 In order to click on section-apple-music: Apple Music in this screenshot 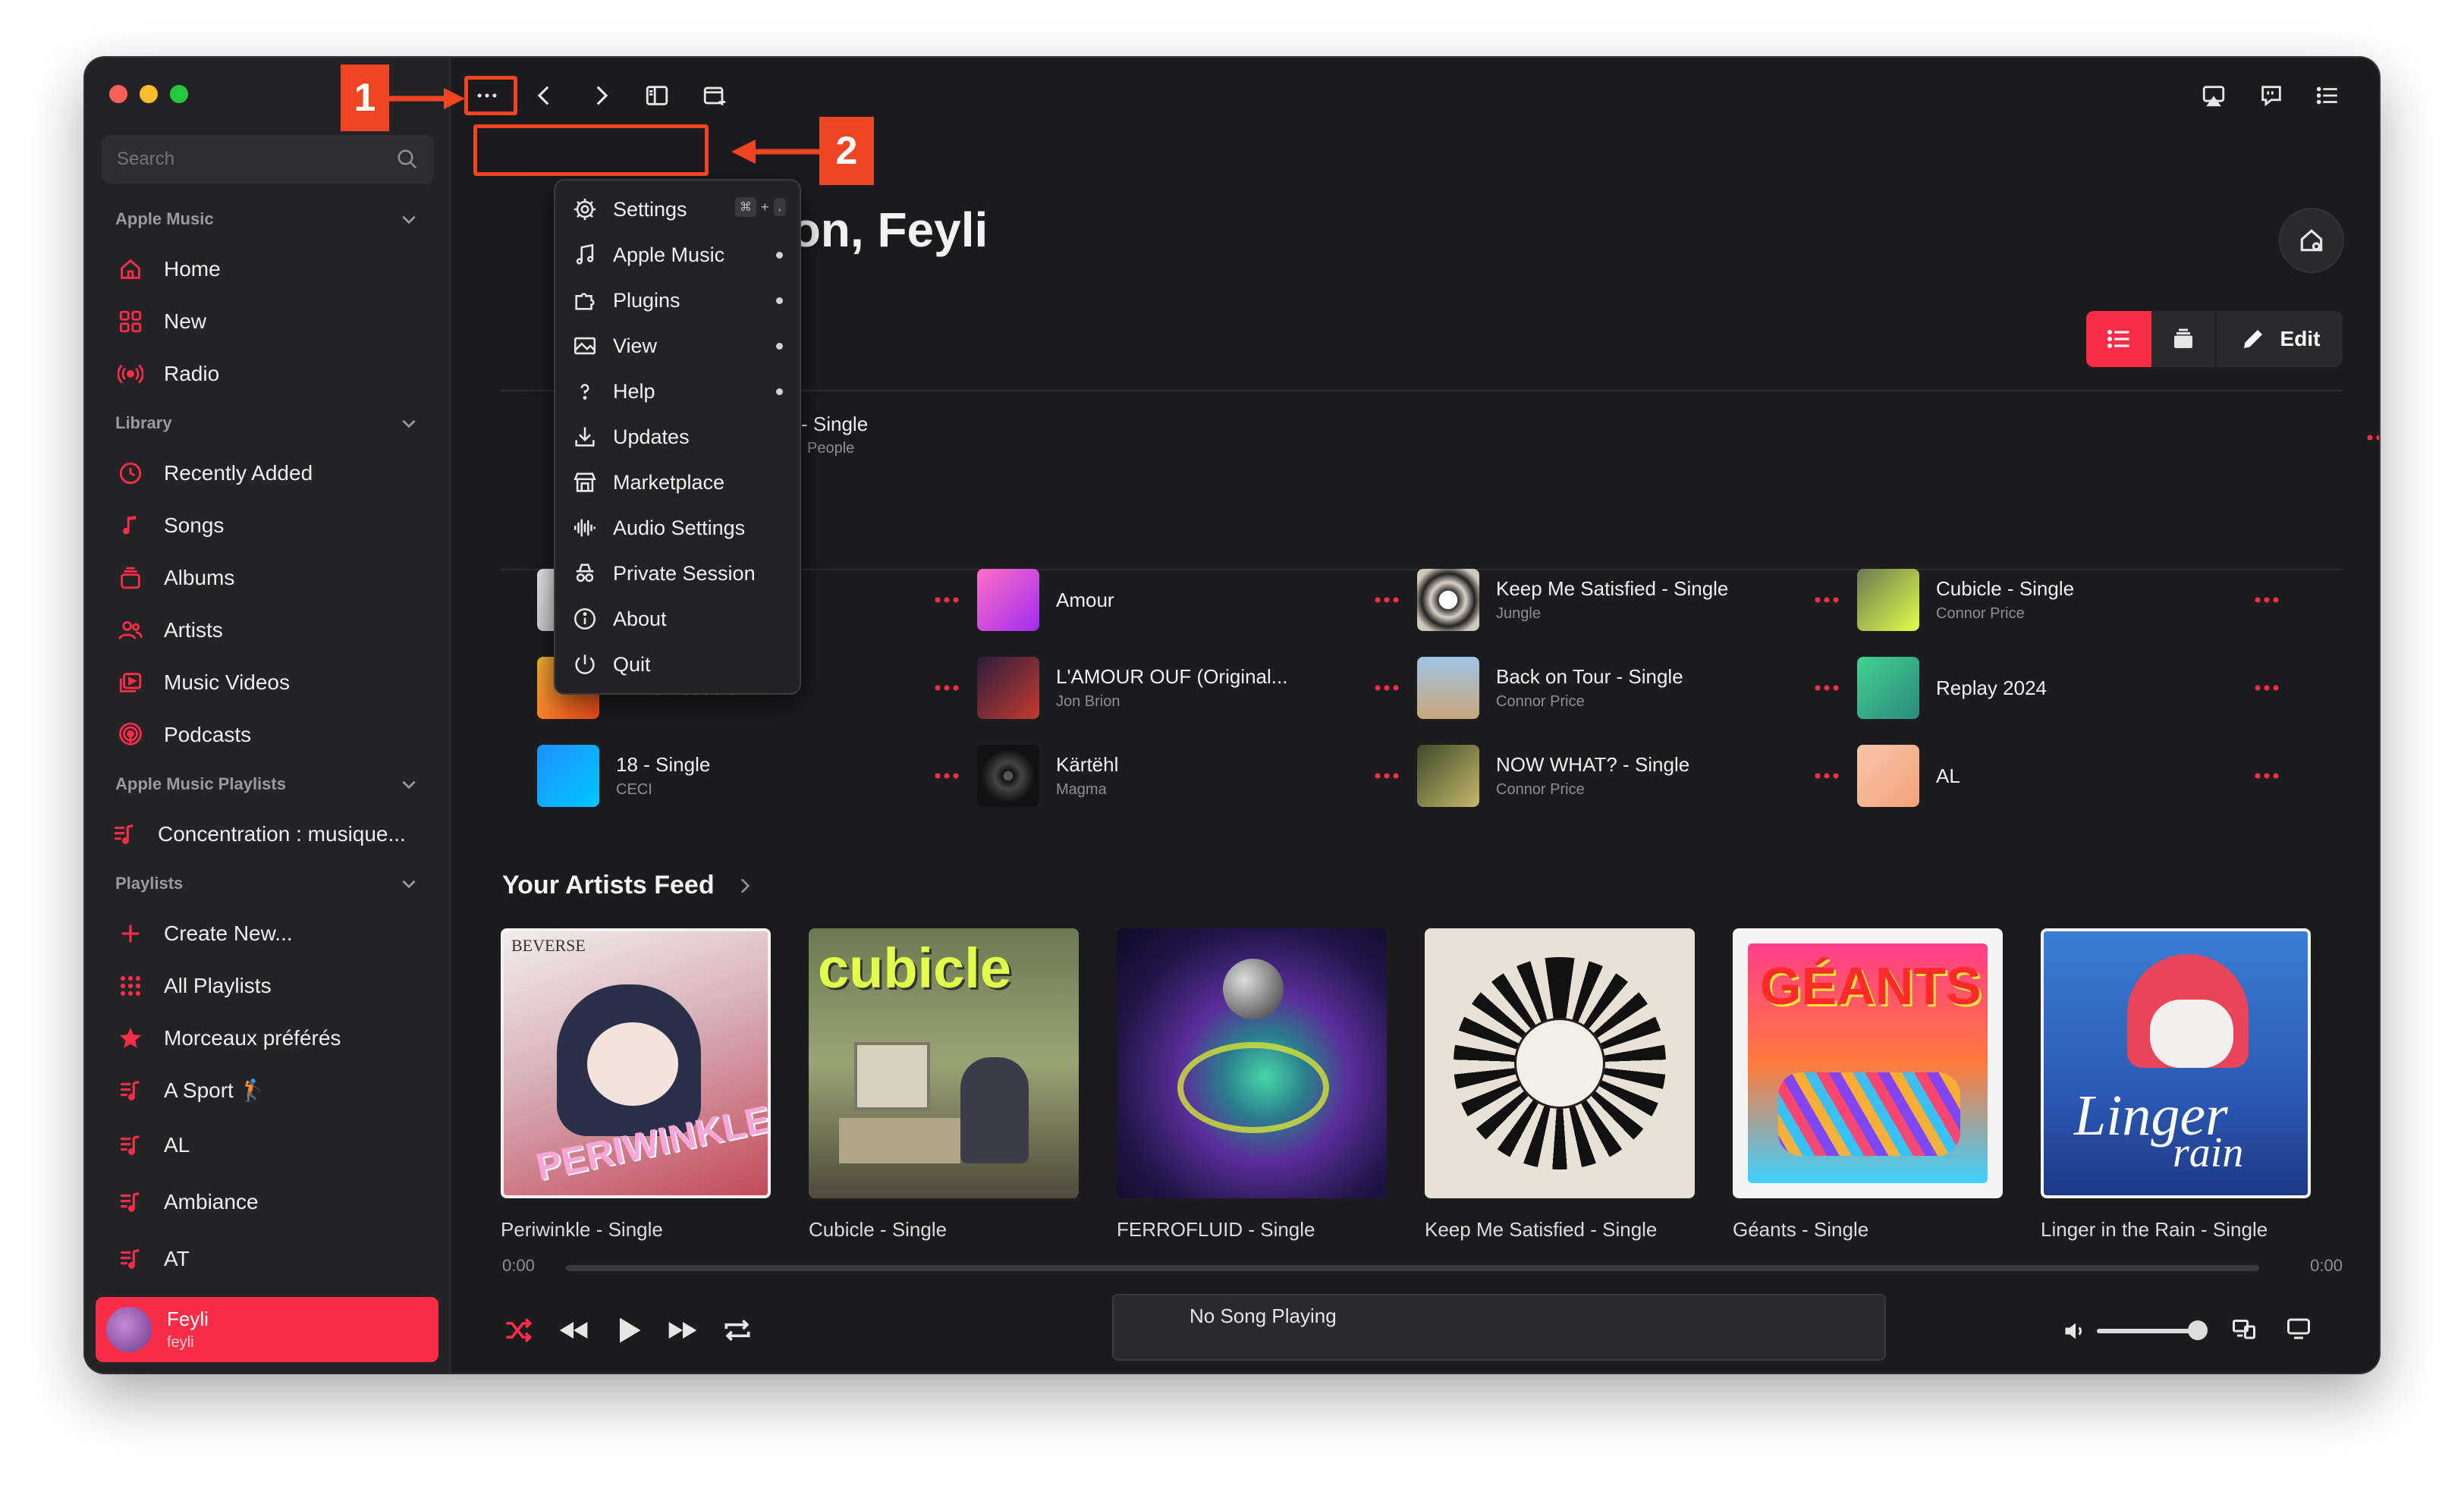, I will do `click(267, 219)`.